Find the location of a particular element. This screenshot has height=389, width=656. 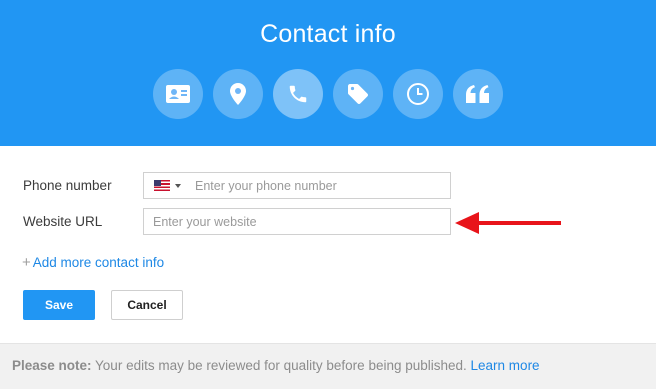

category-quote-button is located at coordinates (478, 94).